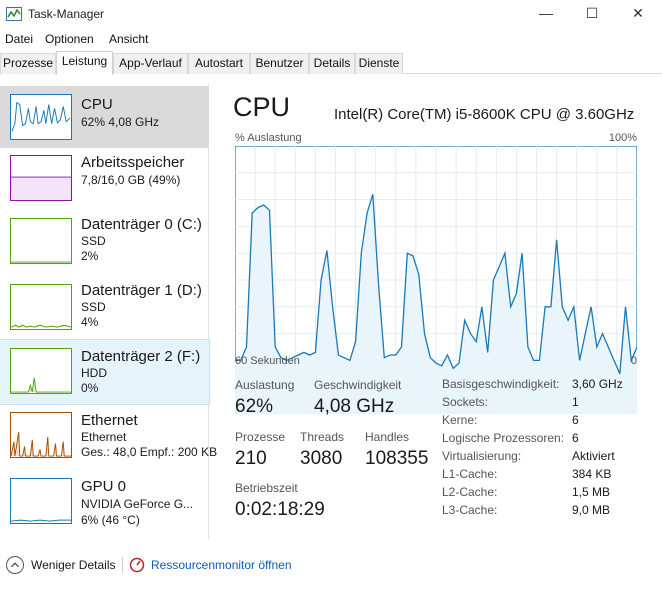  I want to click on spec-value: 384 KB, so click(592, 474).